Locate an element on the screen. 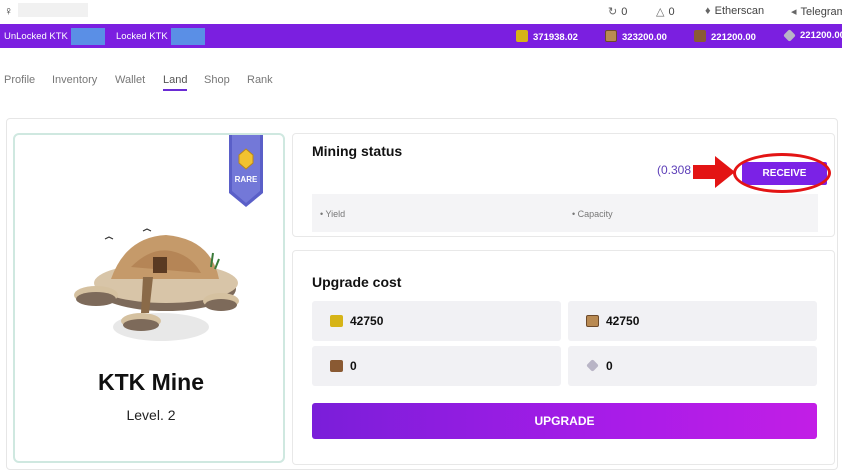 This screenshot has width=842, height=472. balance-gem: 221200.00 is located at coordinates (812, 35).